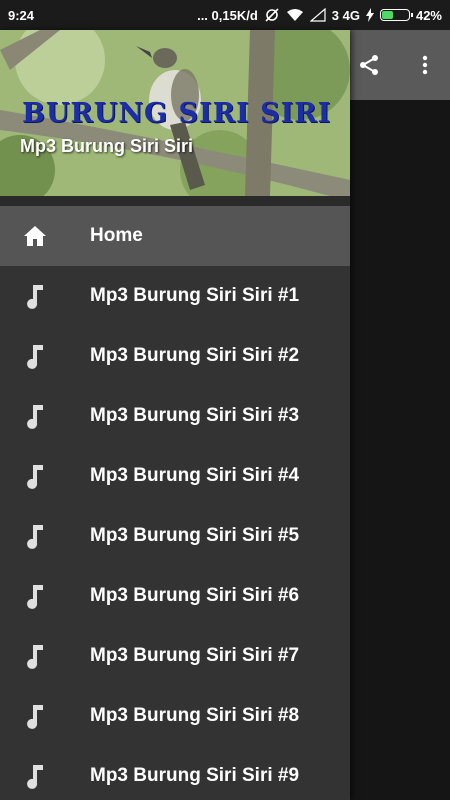  What do you see at coordinates (295, 15) in the screenshot?
I see `wifi-icon` at bounding box center [295, 15].